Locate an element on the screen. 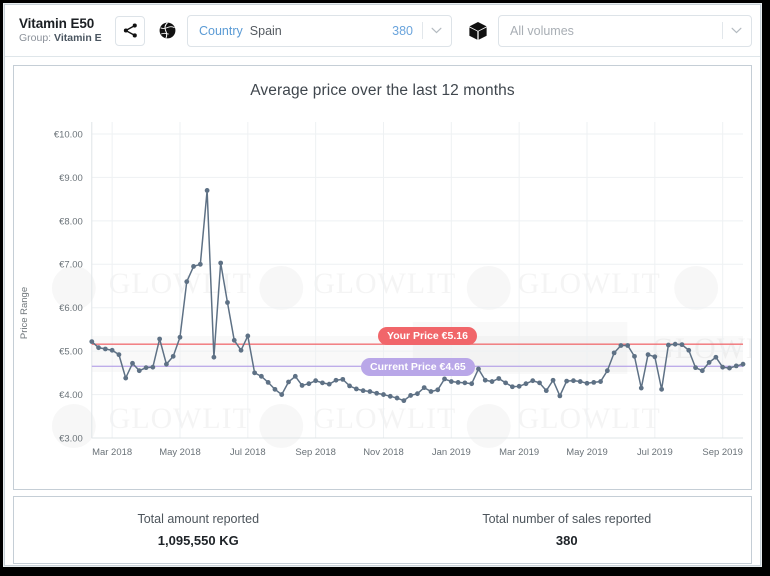 This screenshot has width=770, height=576. country-select-value: Spain is located at coordinates (265, 30).